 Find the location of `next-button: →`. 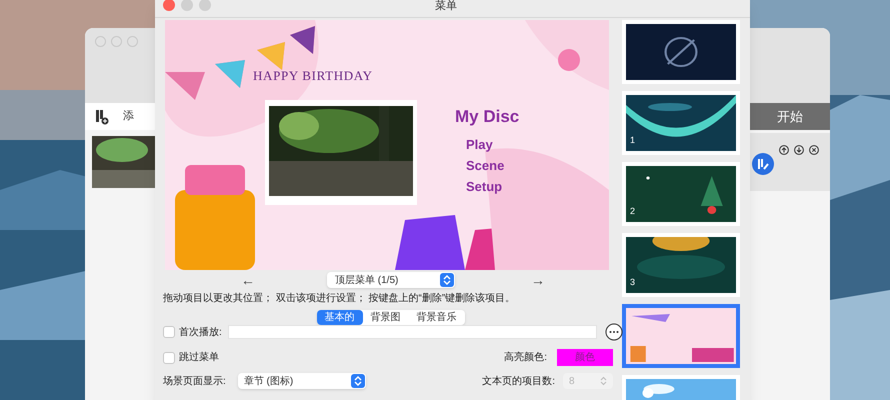

next-button: → is located at coordinates (538, 280).